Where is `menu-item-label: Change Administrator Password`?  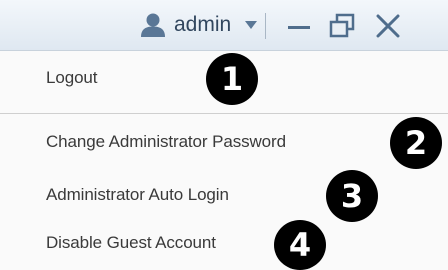
menu-item-label: Change Administrator Password is located at coordinates (166, 141).